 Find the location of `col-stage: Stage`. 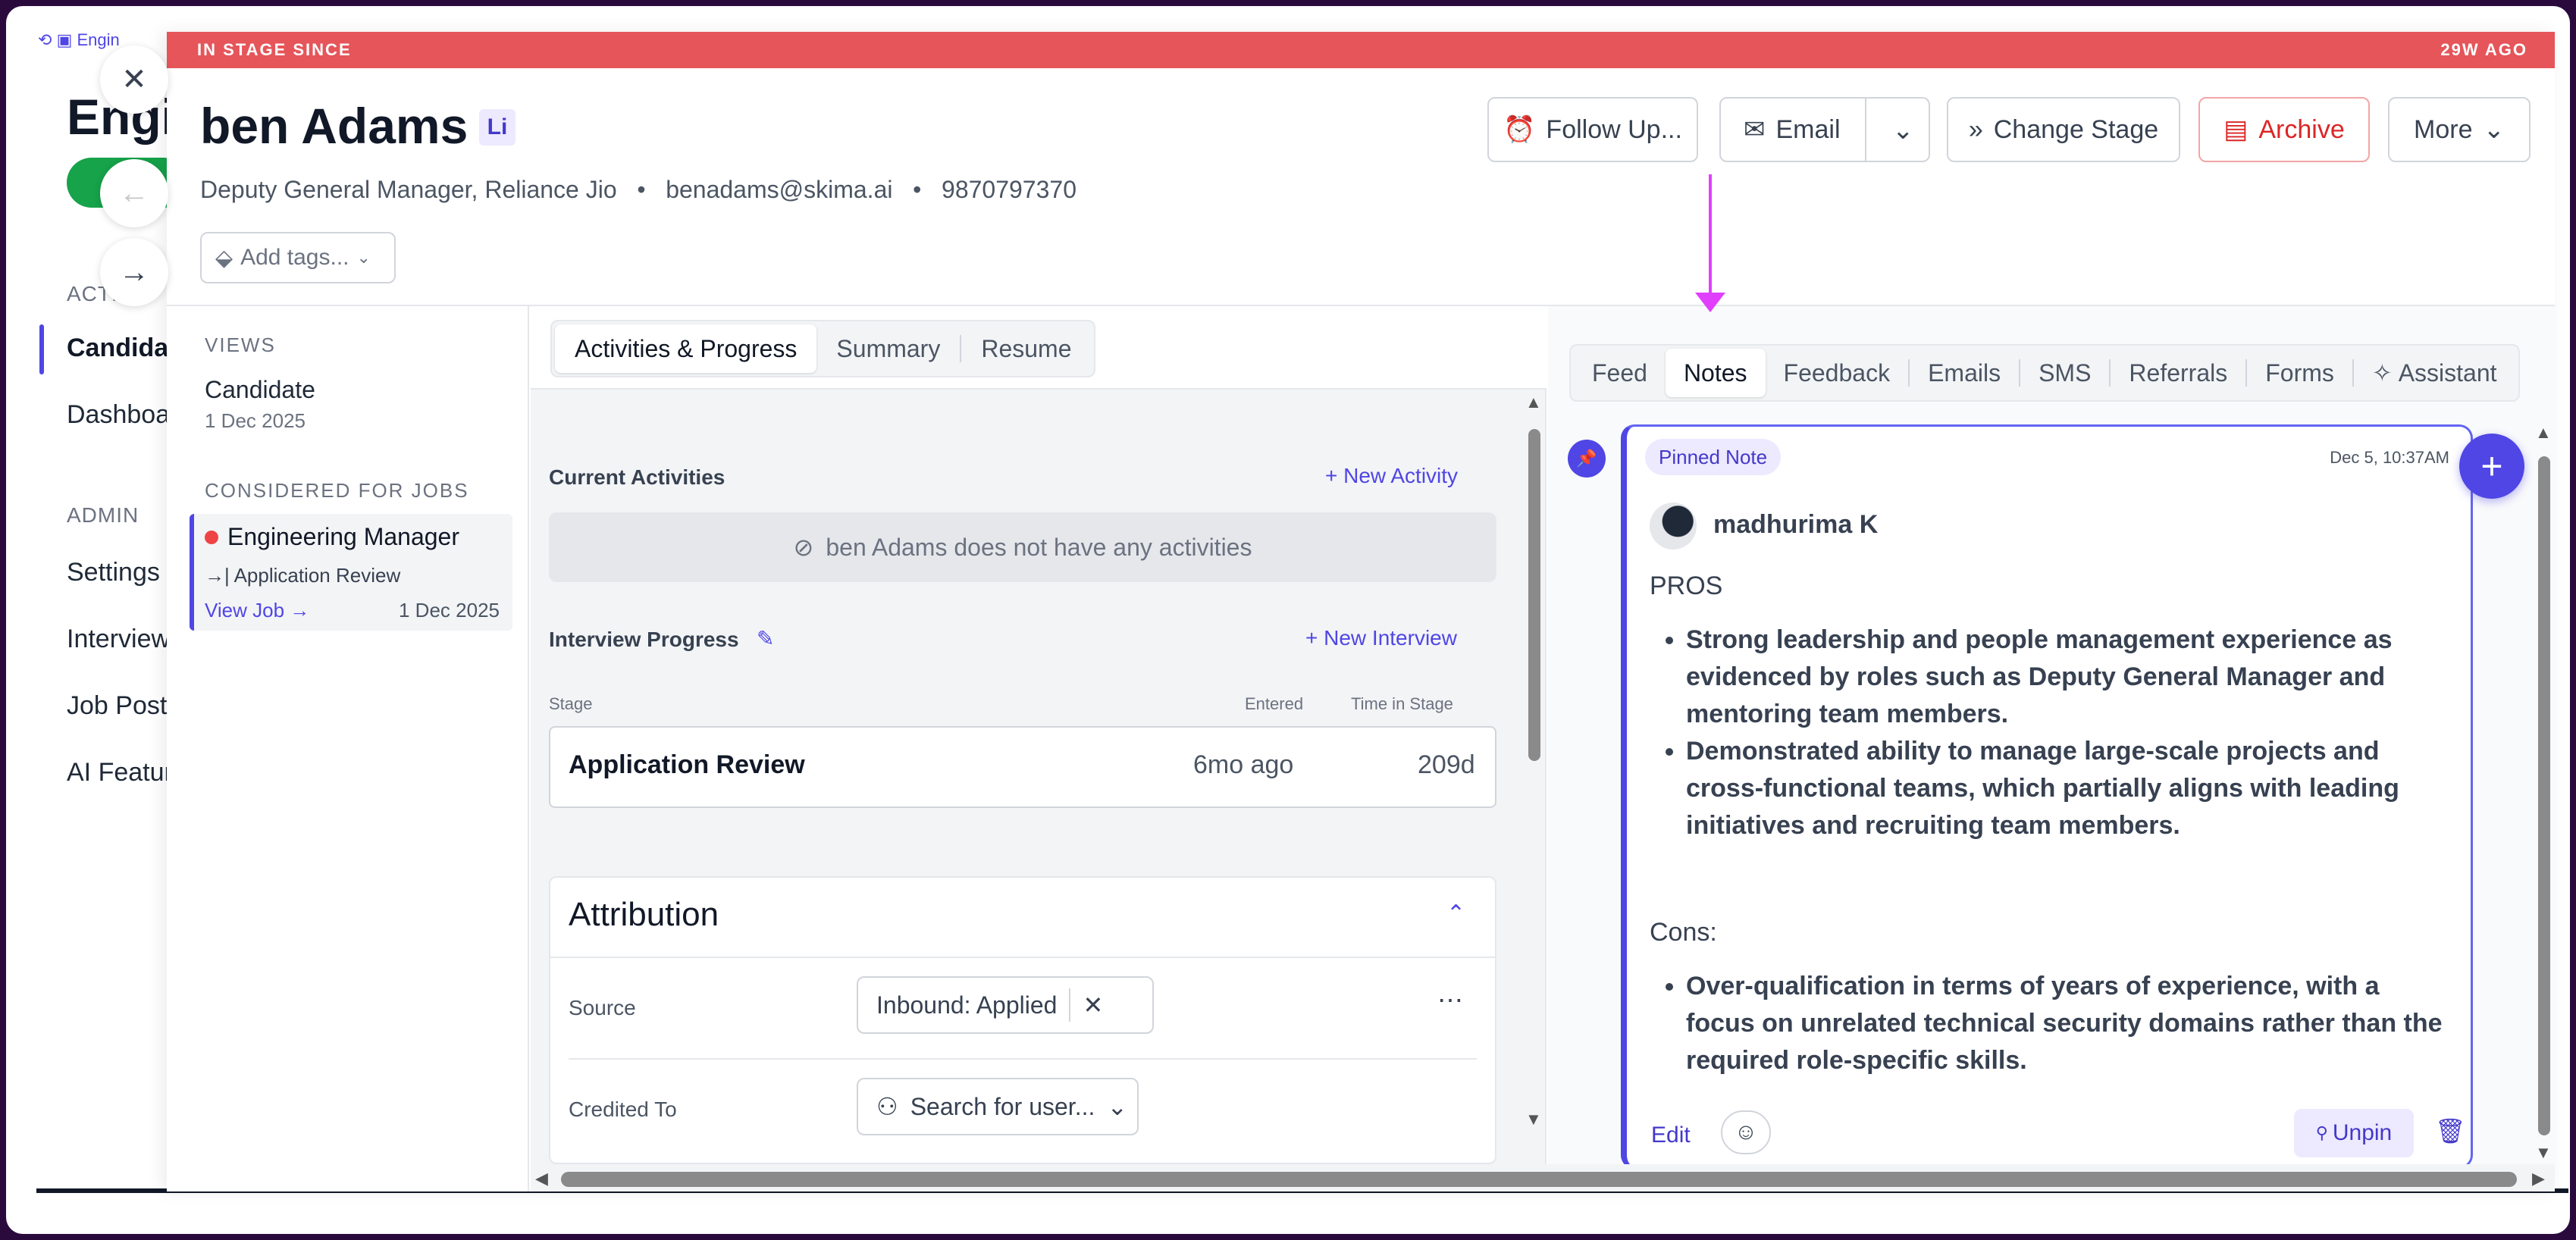

col-stage: Stage is located at coordinates (571, 703).